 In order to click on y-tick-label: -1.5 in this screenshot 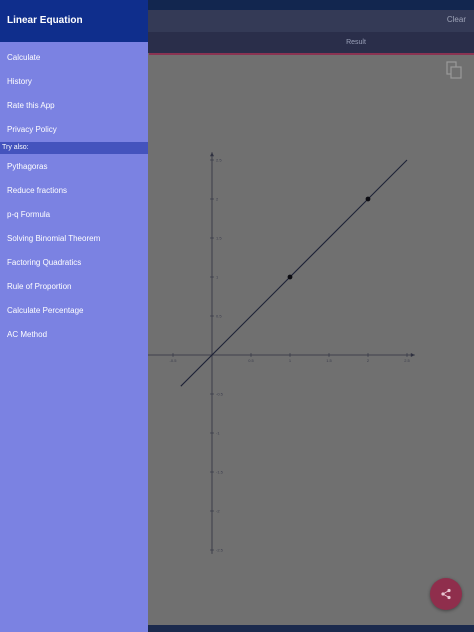, I will do `click(220, 472)`.